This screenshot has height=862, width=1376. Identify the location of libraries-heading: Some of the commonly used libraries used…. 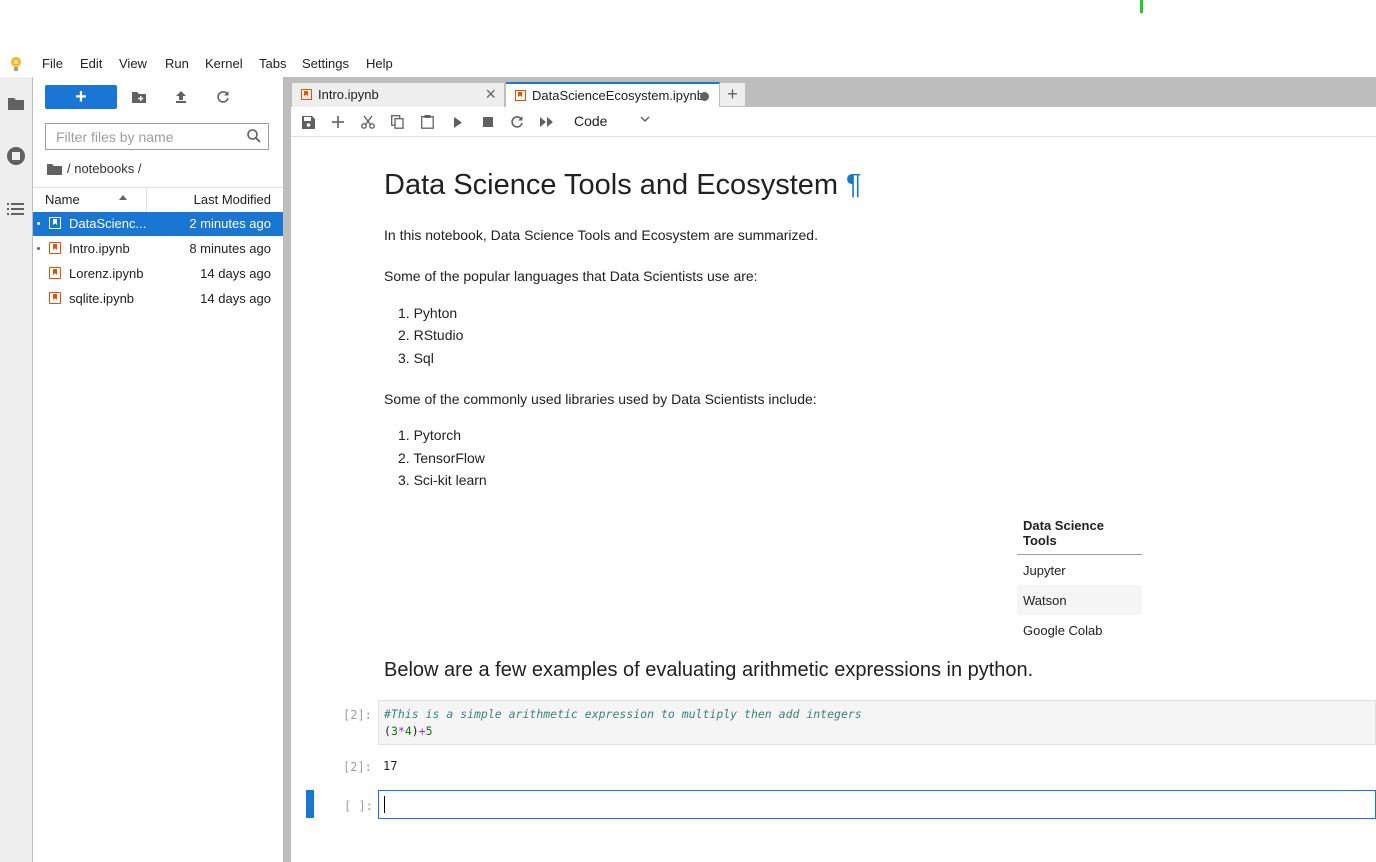
(600, 399).